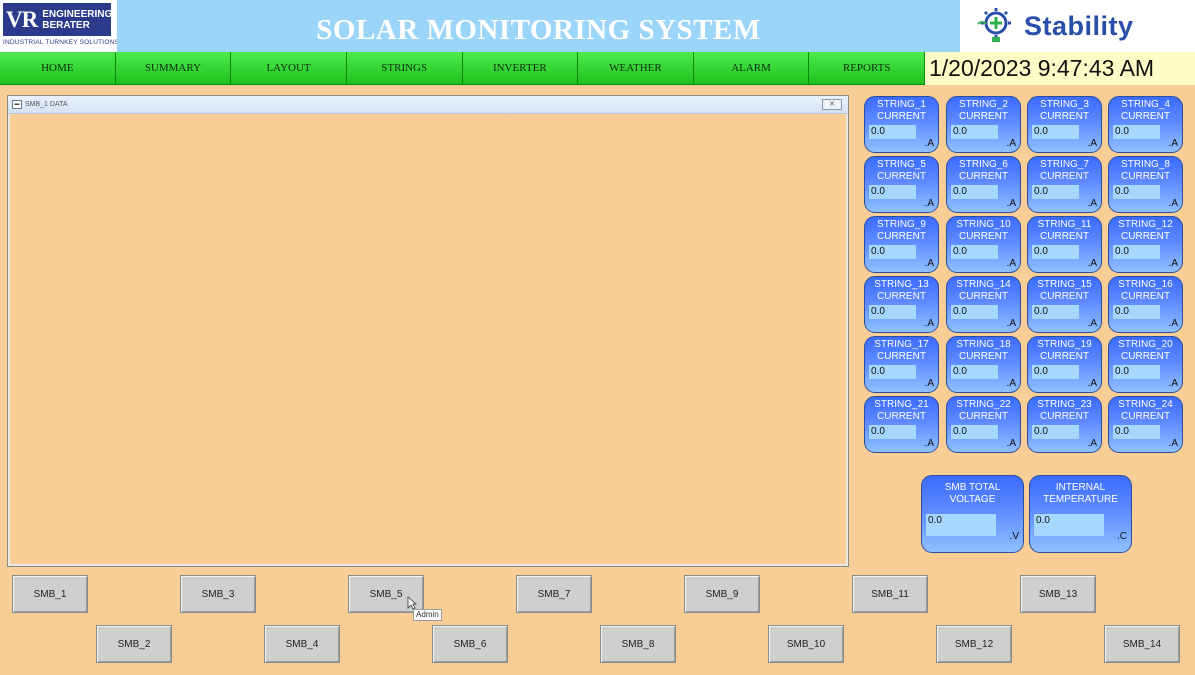  Describe the element at coordinates (722, 594) in the screenshot. I see `smb-9-button: SMB_9` at that location.